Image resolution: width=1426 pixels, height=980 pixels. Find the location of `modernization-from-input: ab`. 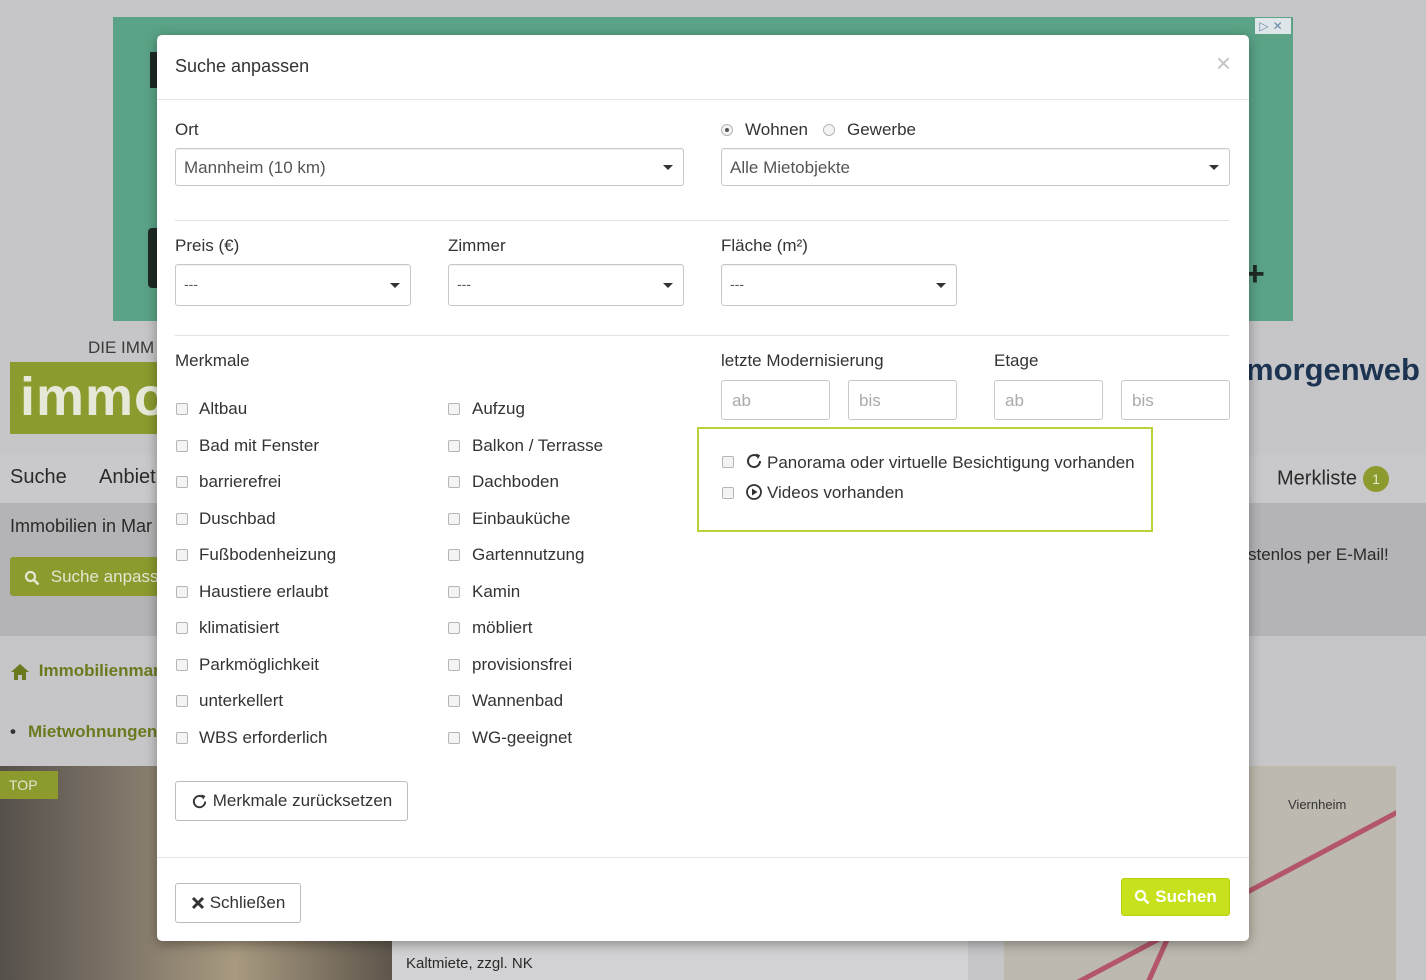

modernization-from-input: ab is located at coordinates (775, 400).